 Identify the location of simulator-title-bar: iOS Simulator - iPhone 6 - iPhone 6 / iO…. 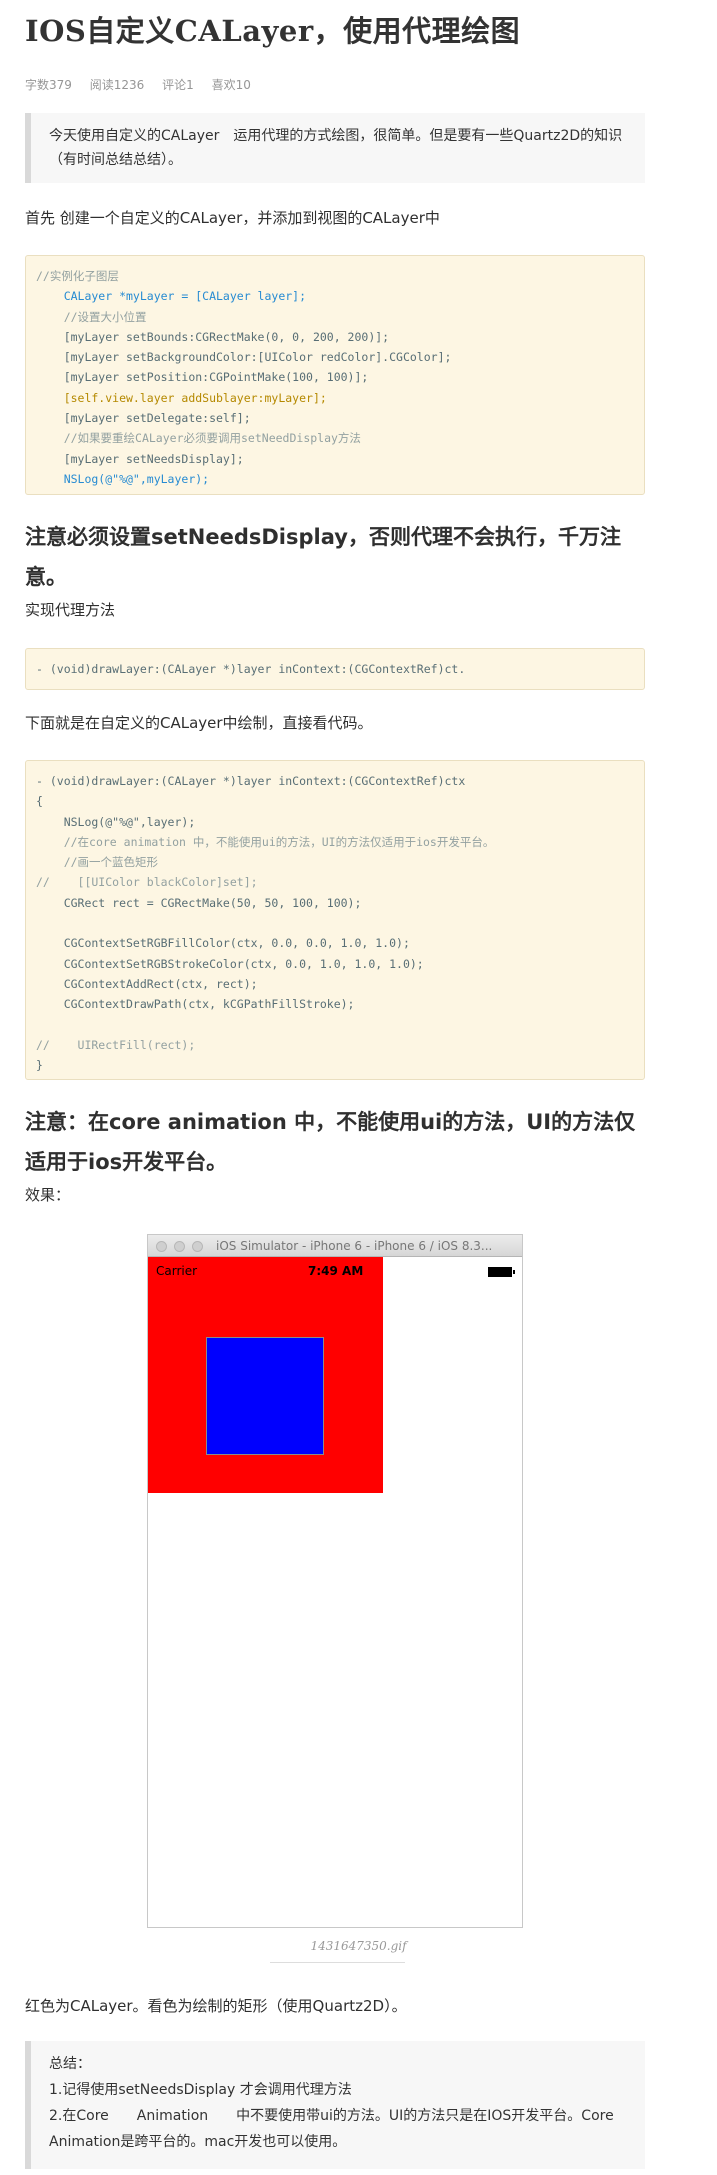
(335, 1246).